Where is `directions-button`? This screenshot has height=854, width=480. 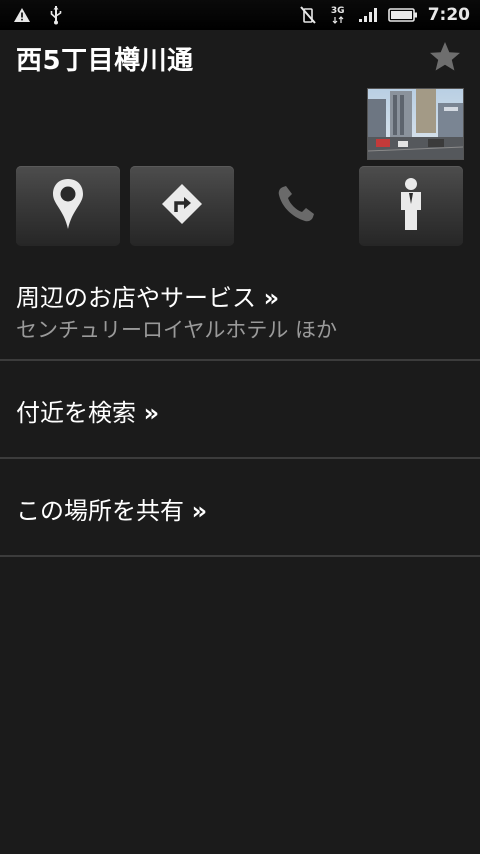
directions-button is located at coordinates (182, 206).